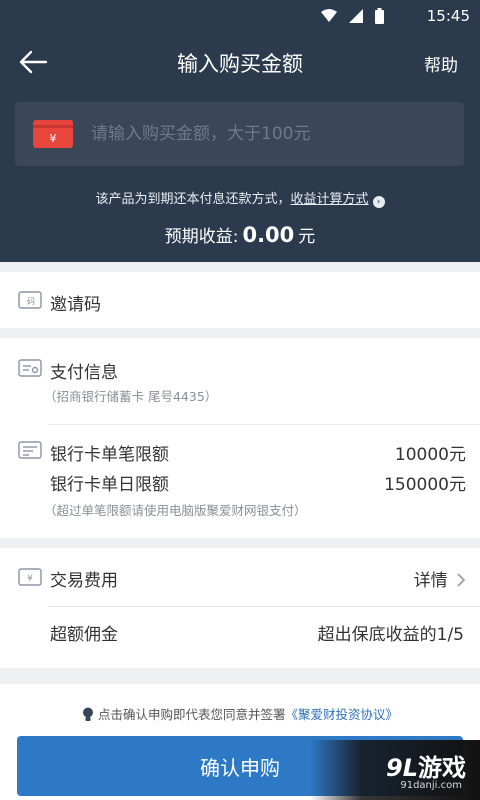 The width and height of the screenshot is (480, 800). Describe the element at coordinates (109, 455) in the screenshot. I see `single-limit-label: 银行卡单笔限额` at that location.